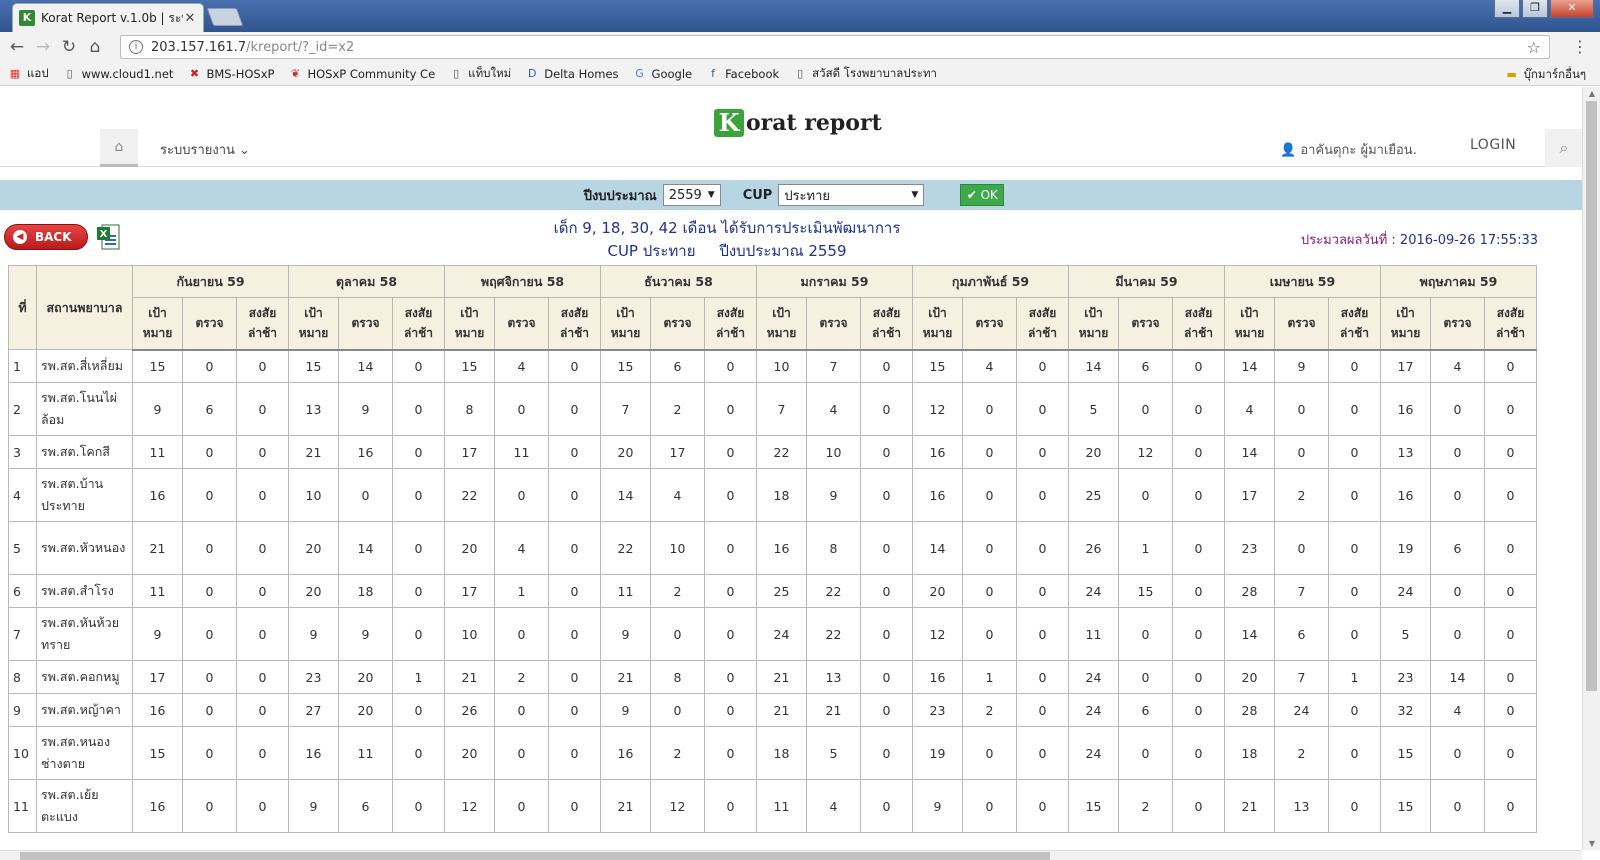 The height and width of the screenshot is (860, 1600). I want to click on facility-name: รพ.สต.หันห้วยทราย, so click(84, 634).